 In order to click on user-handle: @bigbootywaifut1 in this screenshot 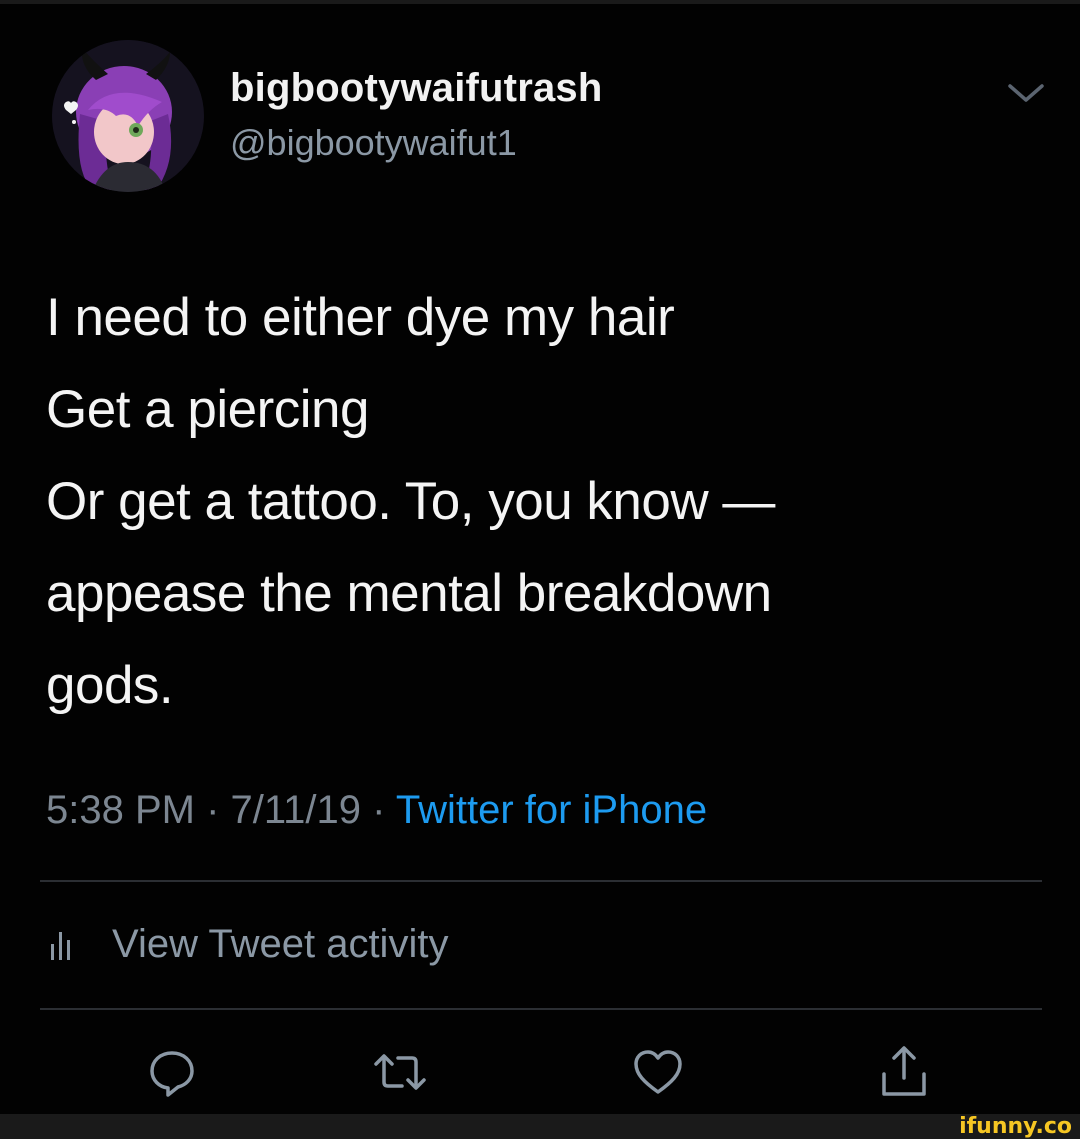, I will do `click(373, 143)`.